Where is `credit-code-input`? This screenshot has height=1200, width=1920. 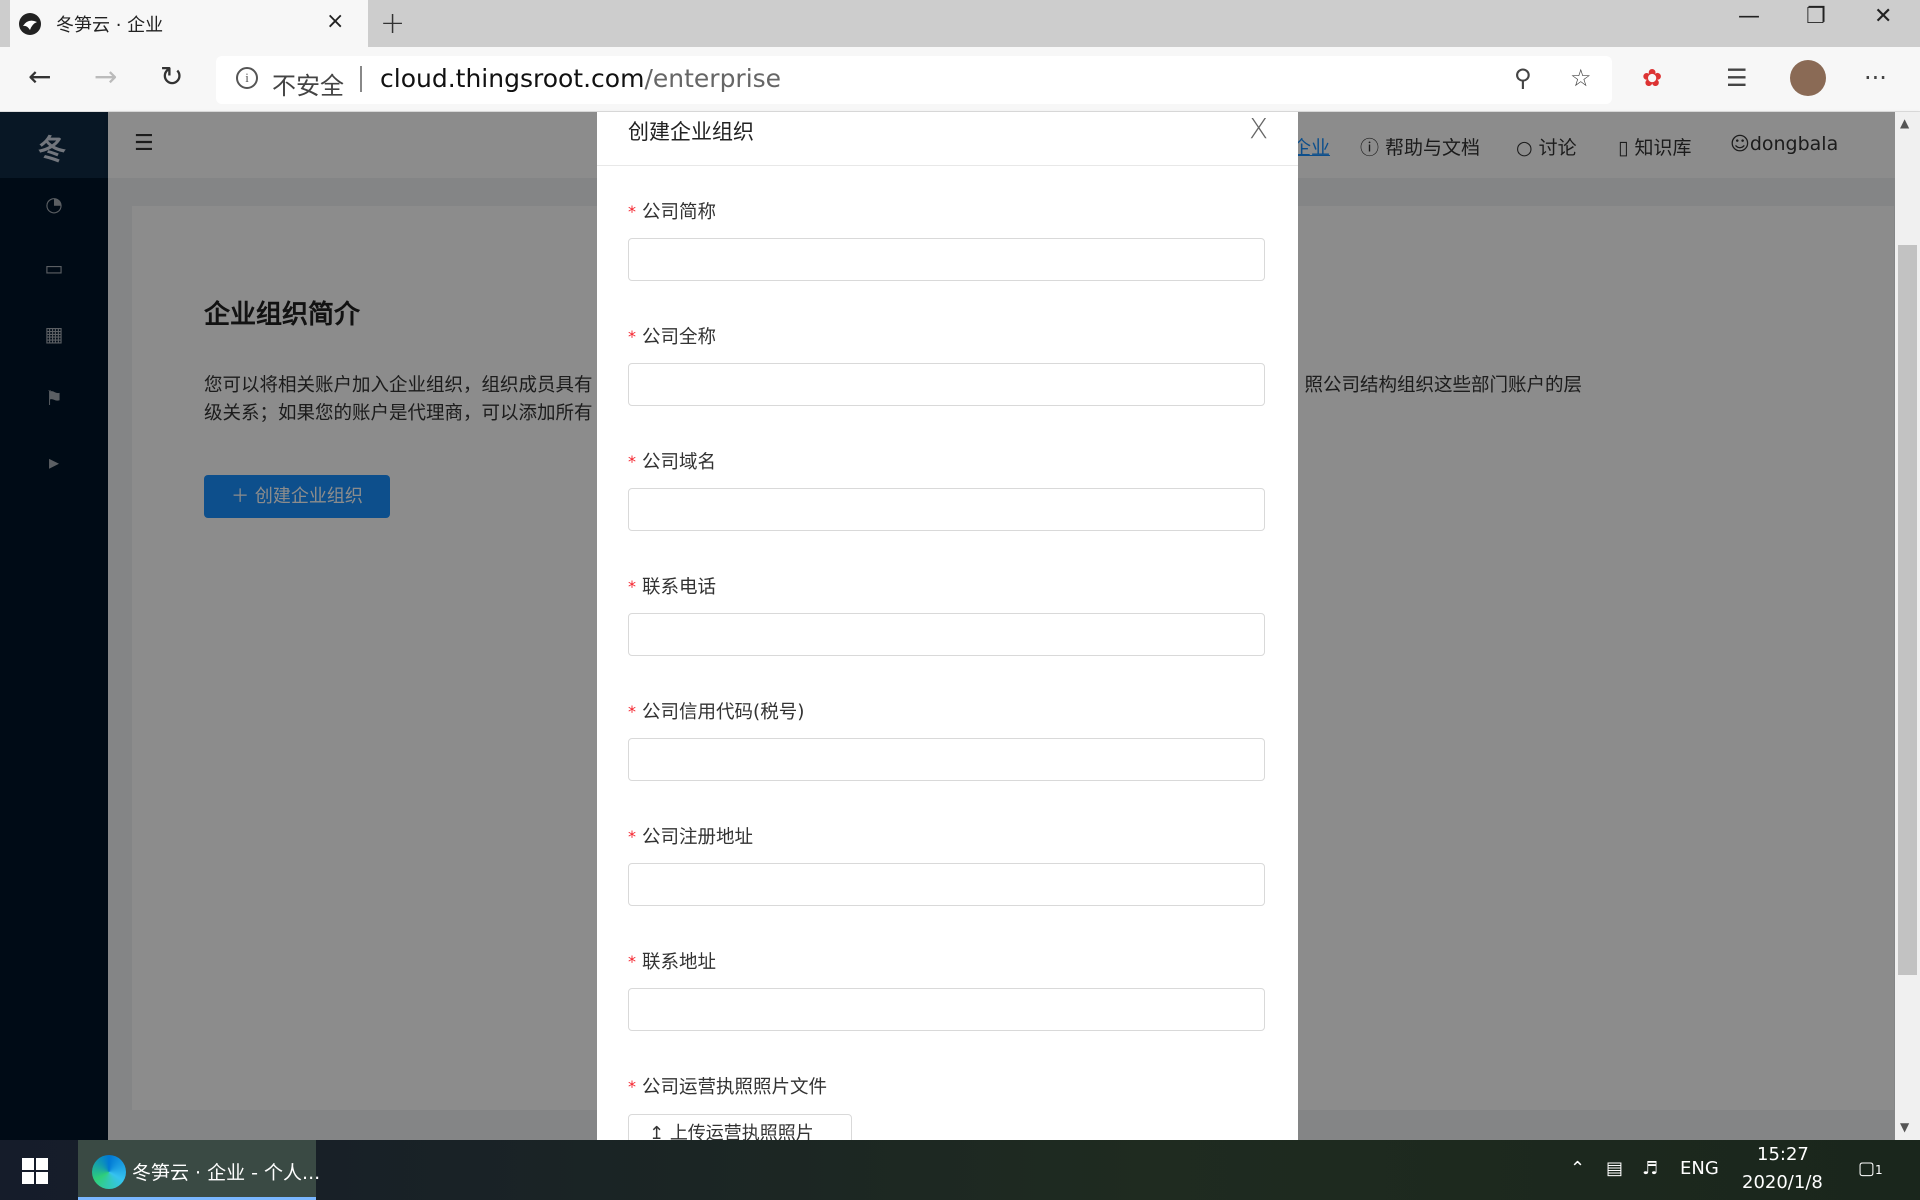
credit-code-input is located at coordinates (946, 759).